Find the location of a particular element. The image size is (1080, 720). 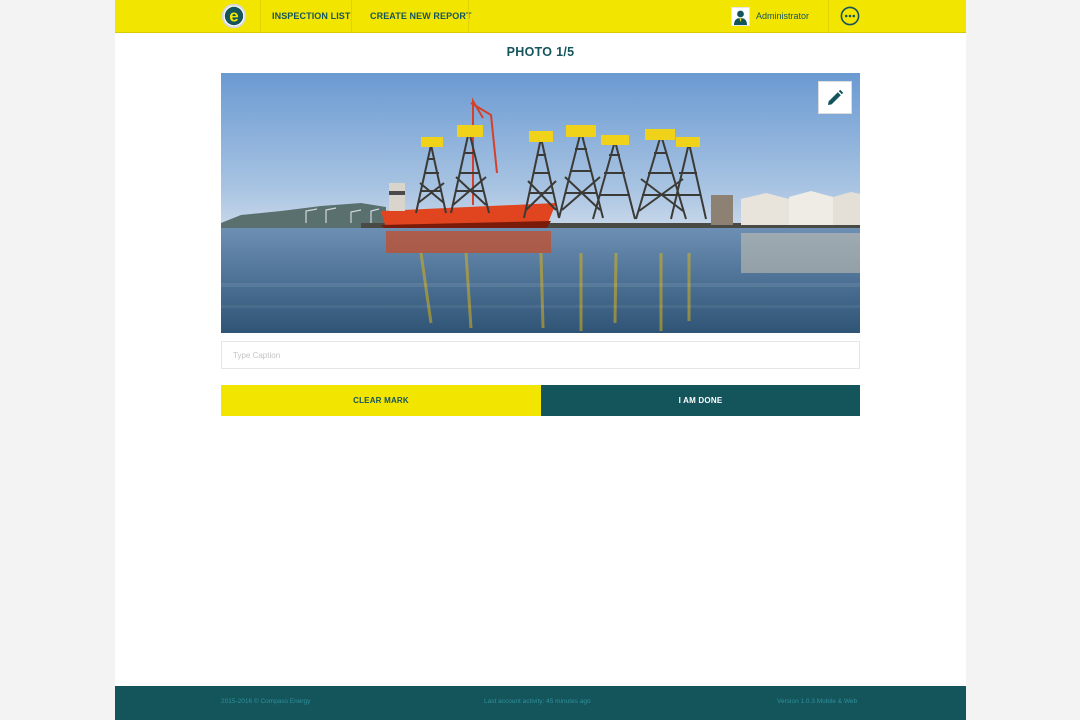

caption-input is located at coordinates (540, 355).